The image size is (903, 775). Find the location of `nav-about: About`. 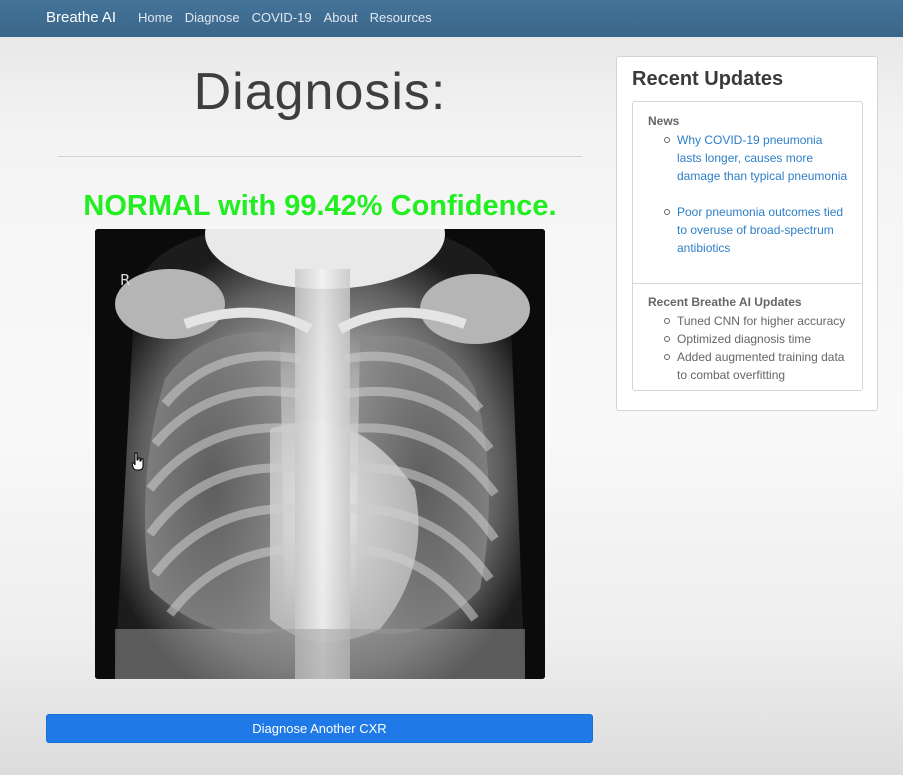

nav-about: About is located at coordinates (341, 18).